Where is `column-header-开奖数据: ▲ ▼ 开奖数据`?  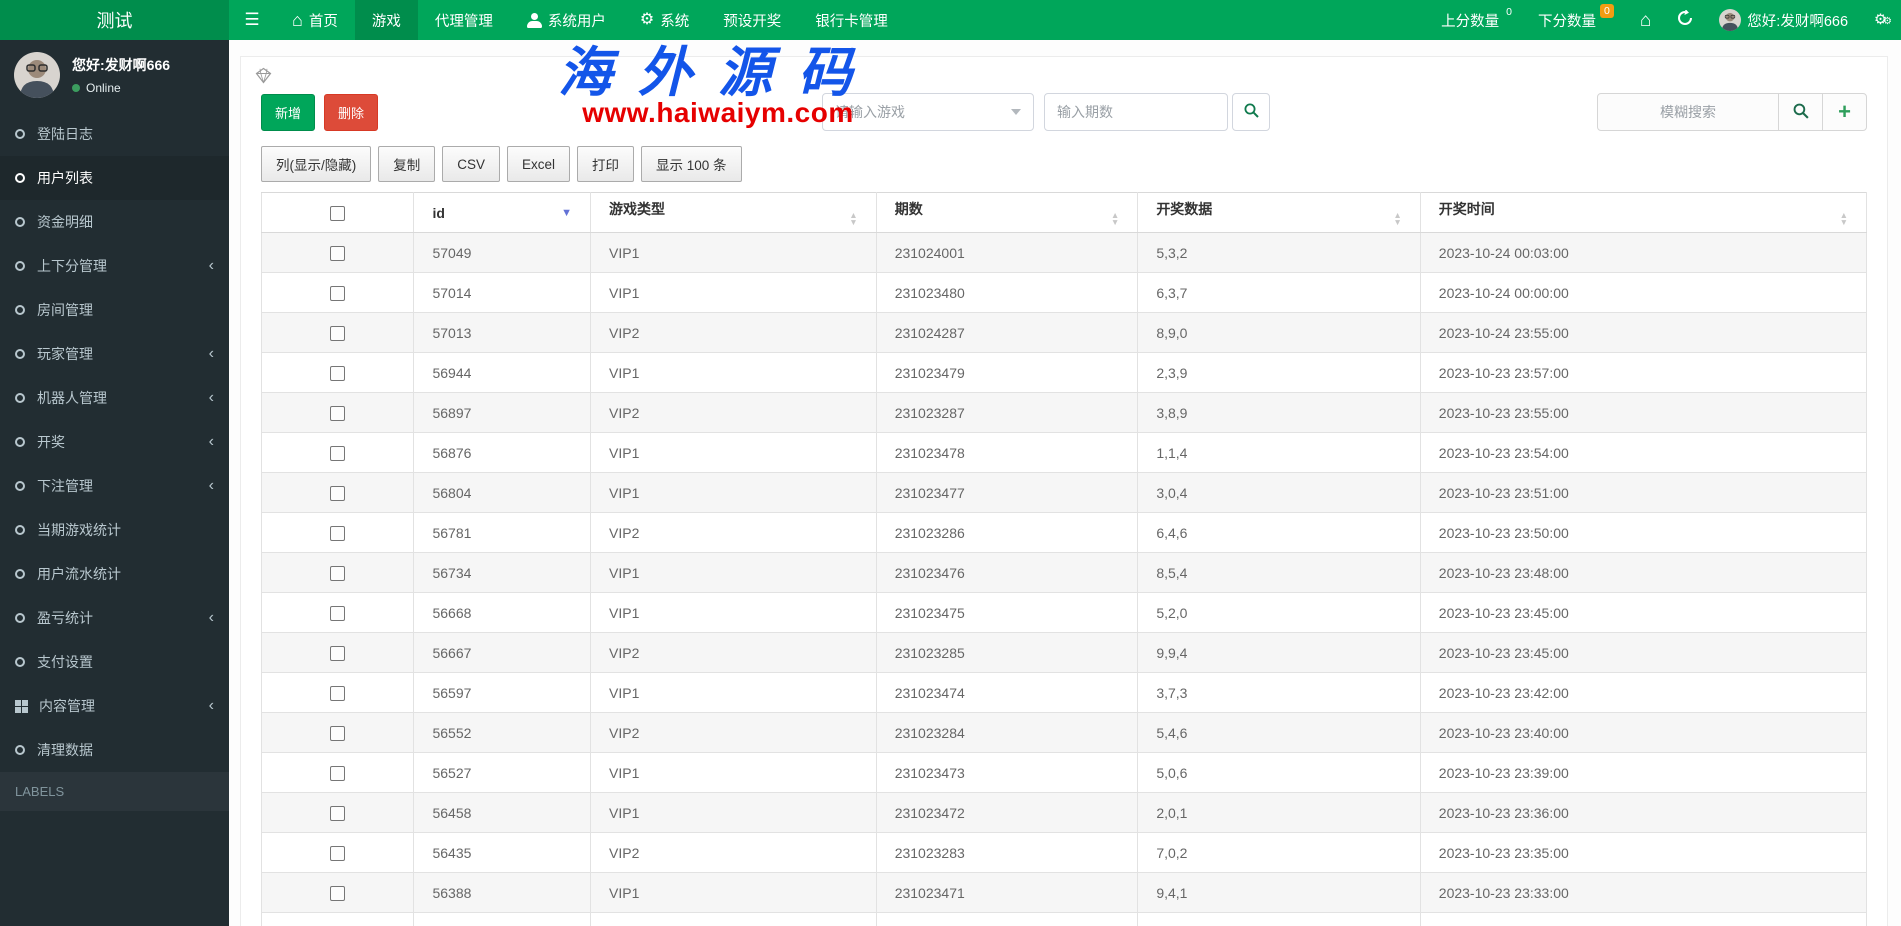 column-header-开奖数据: ▲ ▼ 开奖数据 is located at coordinates (1279, 212).